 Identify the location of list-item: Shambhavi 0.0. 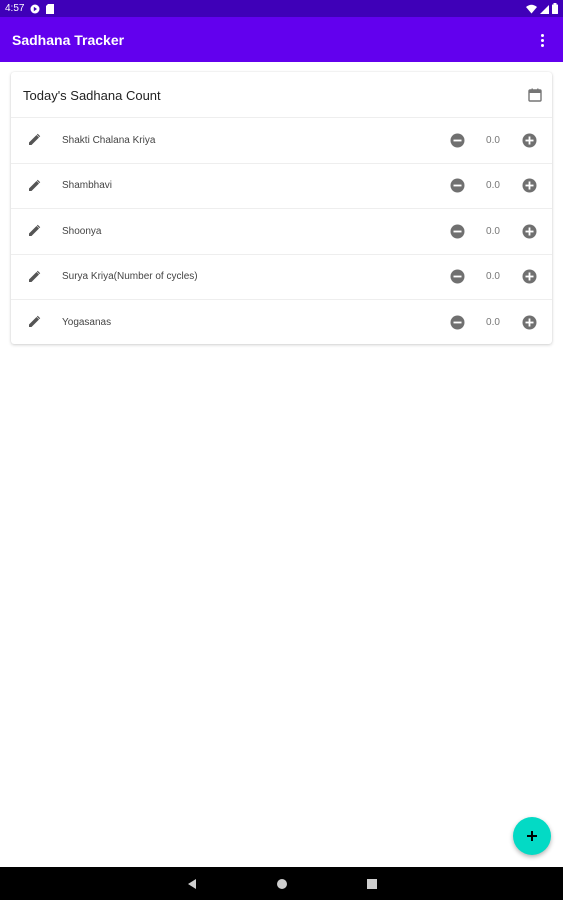
(281, 185).